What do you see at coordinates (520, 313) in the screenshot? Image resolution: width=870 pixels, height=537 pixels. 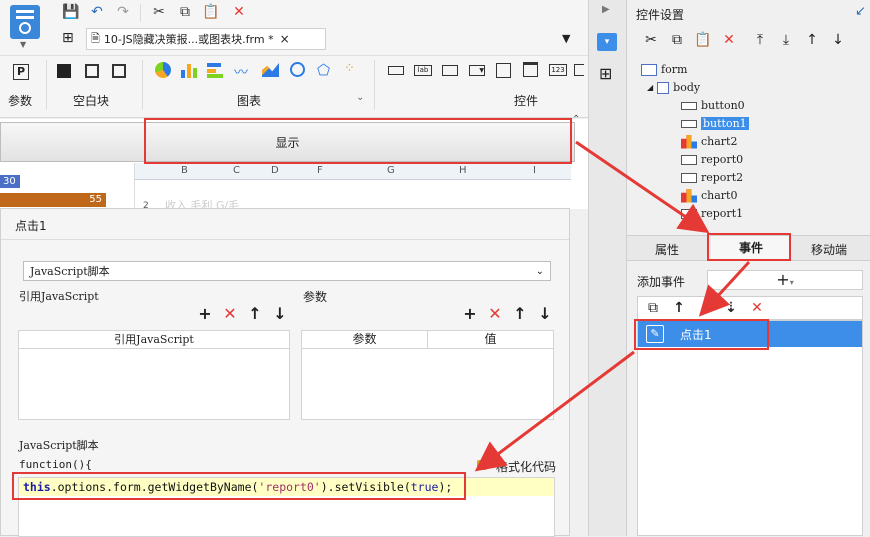 I see `move-up-param-icon: ↑` at bounding box center [520, 313].